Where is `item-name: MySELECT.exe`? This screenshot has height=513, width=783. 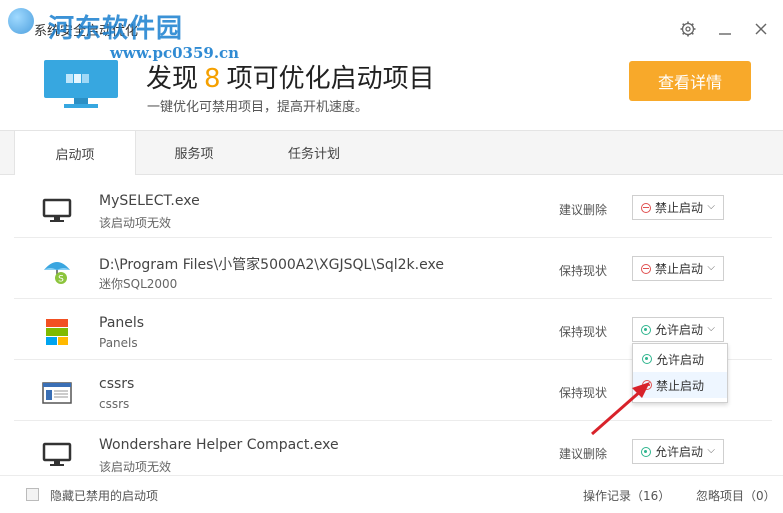
item-name: MySELECT.exe is located at coordinates (149, 201).